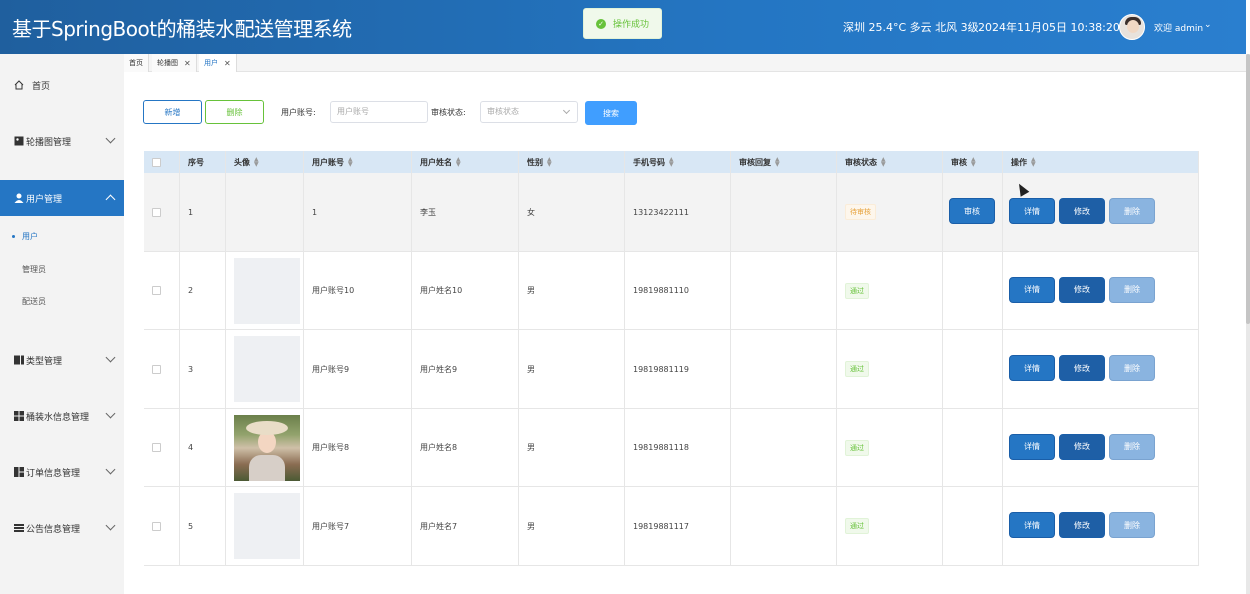 The height and width of the screenshot is (594, 1250). Describe the element at coordinates (203, 369) in the screenshot. I see `index-cell: 3` at that location.